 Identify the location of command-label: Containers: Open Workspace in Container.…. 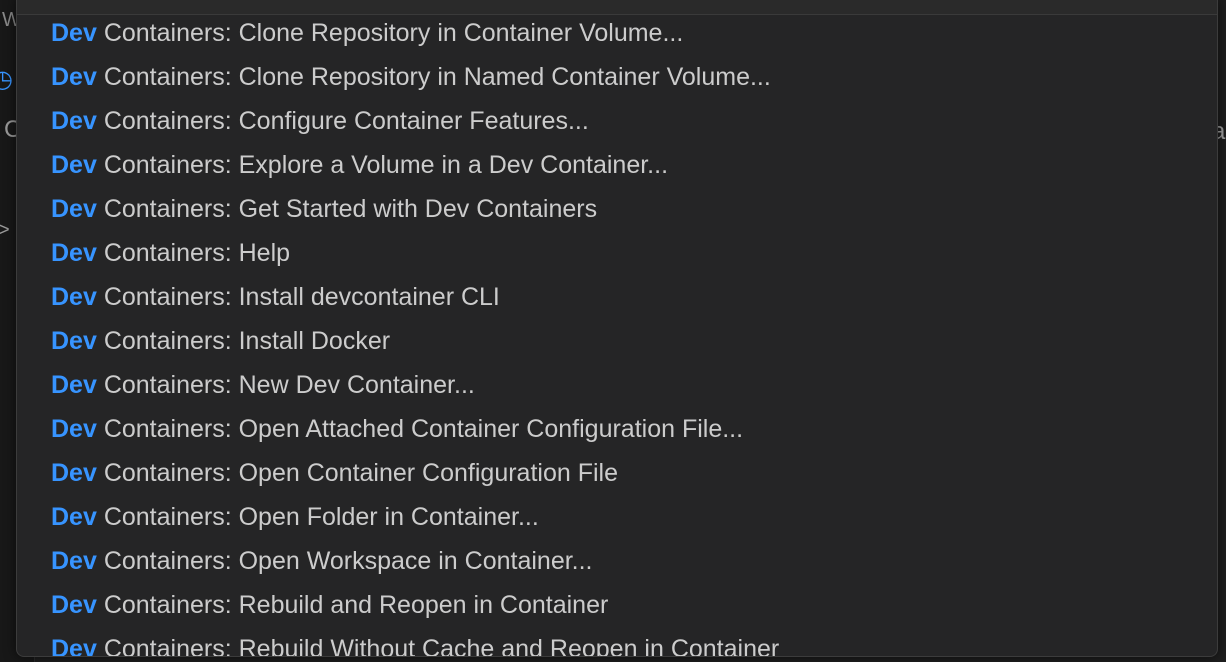
(344, 561).